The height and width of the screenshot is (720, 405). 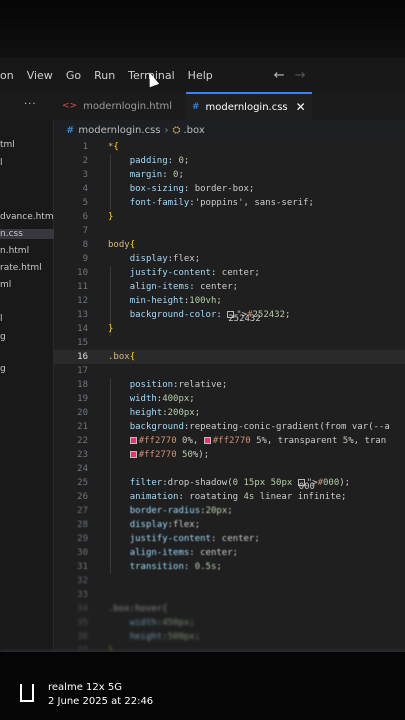 I want to click on chevron-right-icon: ›, so click(x=166, y=130).